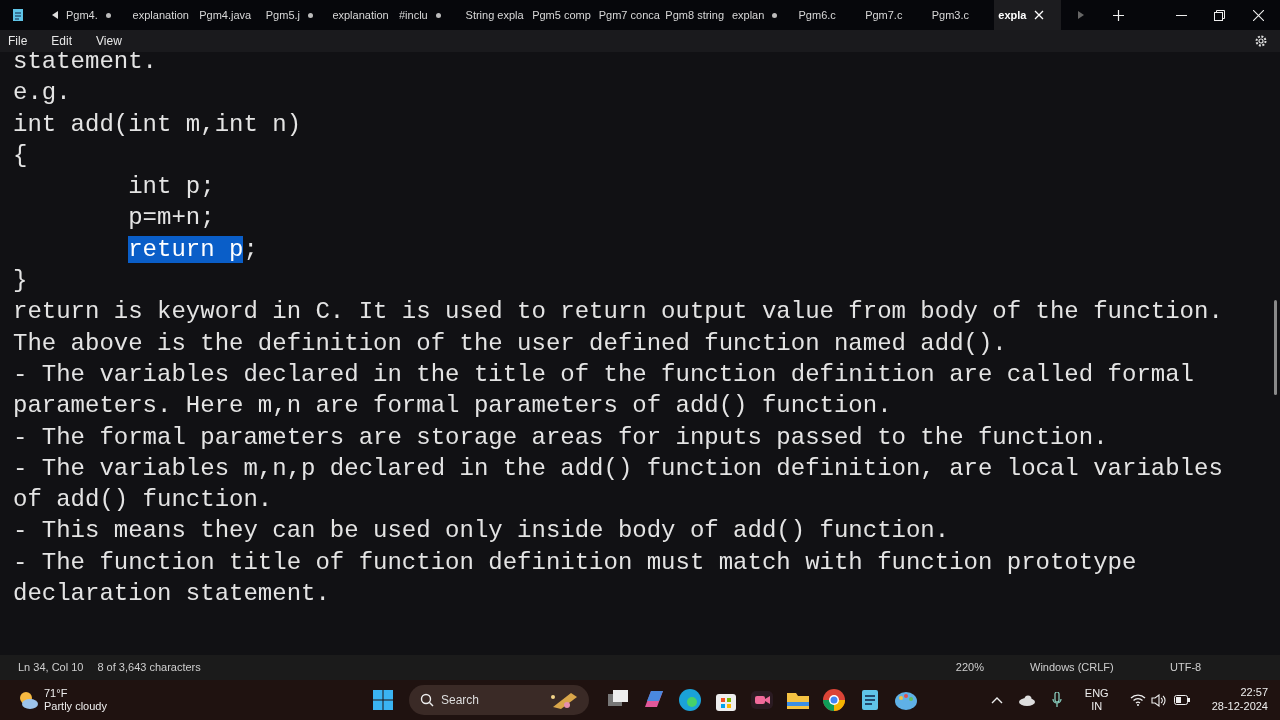  Describe the element at coordinates (18, 41) in the screenshot. I see `menu-item: File` at that location.